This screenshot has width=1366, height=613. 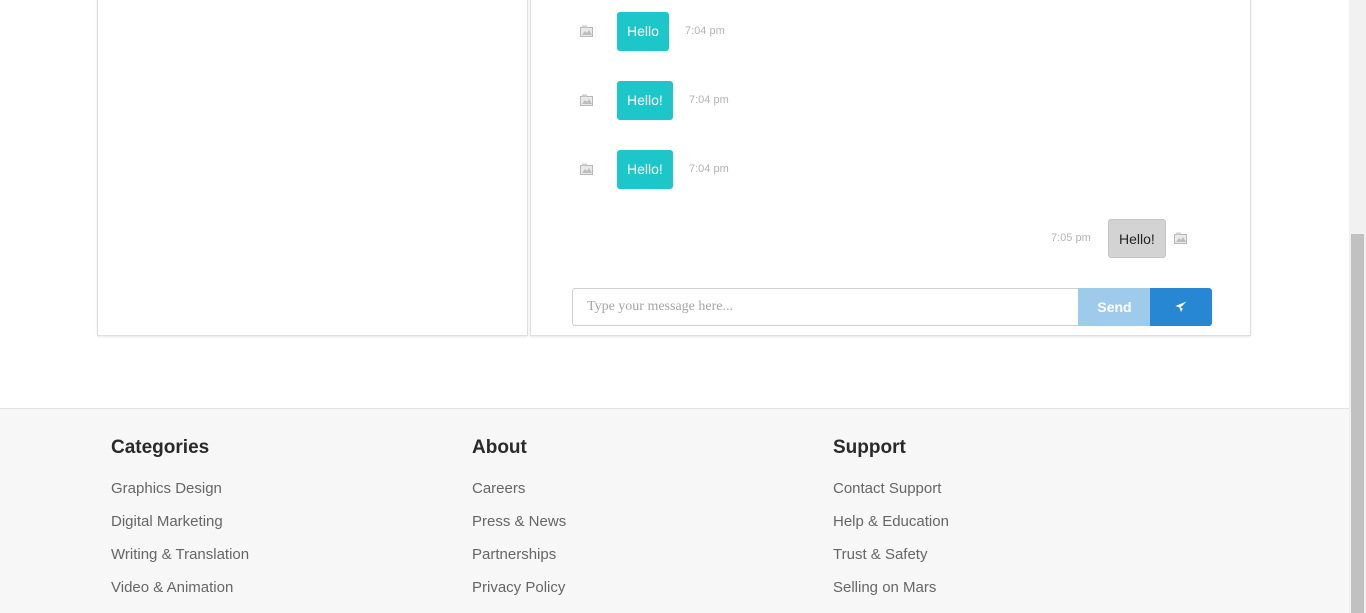 What do you see at coordinates (519, 495) in the screenshot?
I see `footer-link: Careers` at bounding box center [519, 495].